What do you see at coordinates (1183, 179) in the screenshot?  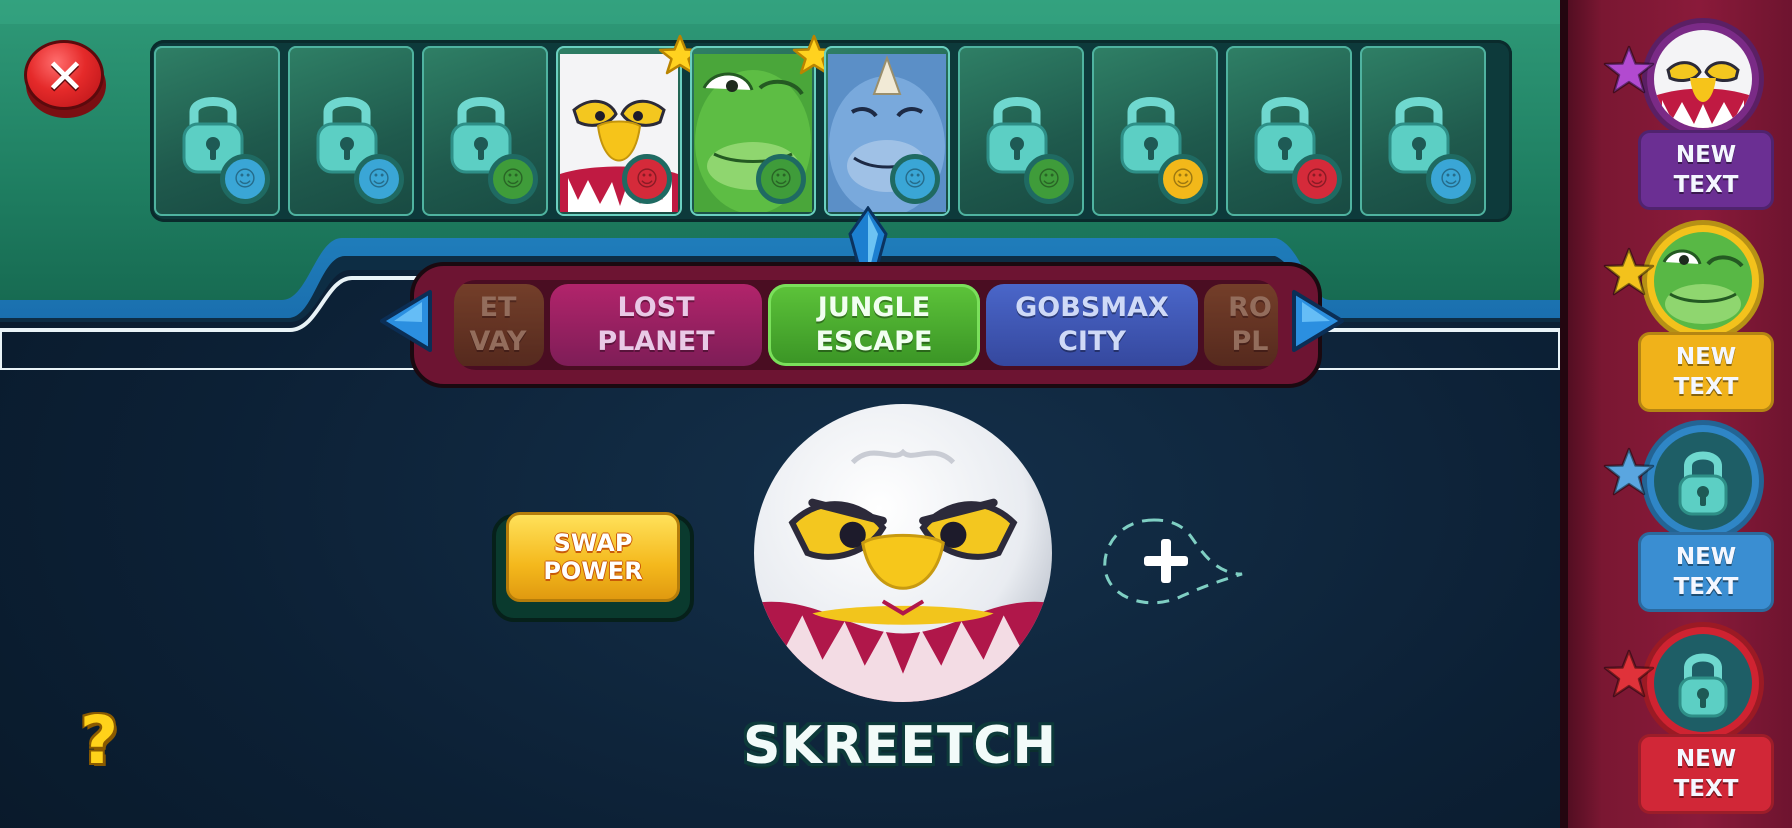 I see `element-electric-icon: ☺` at bounding box center [1183, 179].